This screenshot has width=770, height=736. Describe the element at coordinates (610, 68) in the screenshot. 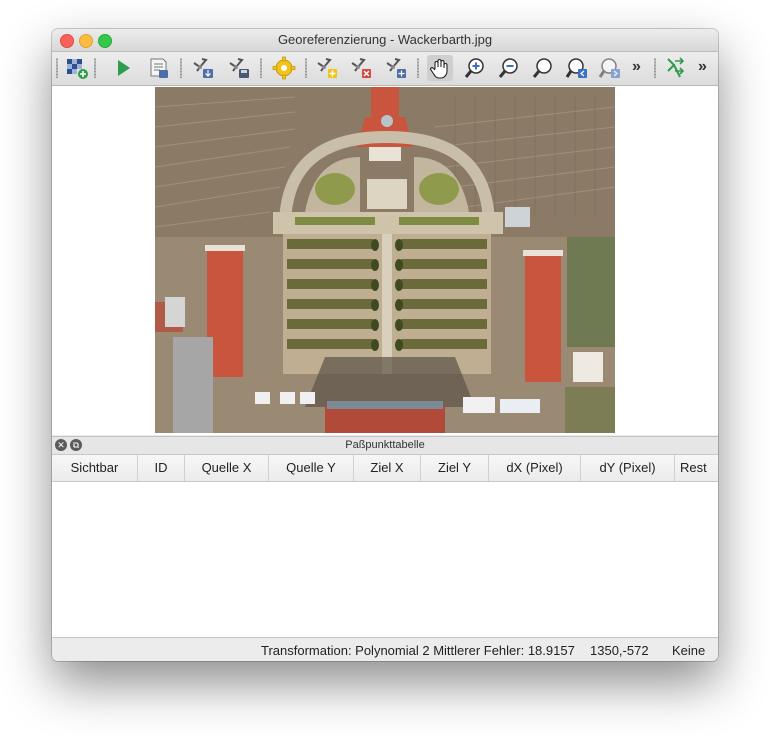

I see `zoom-next-icon` at that location.